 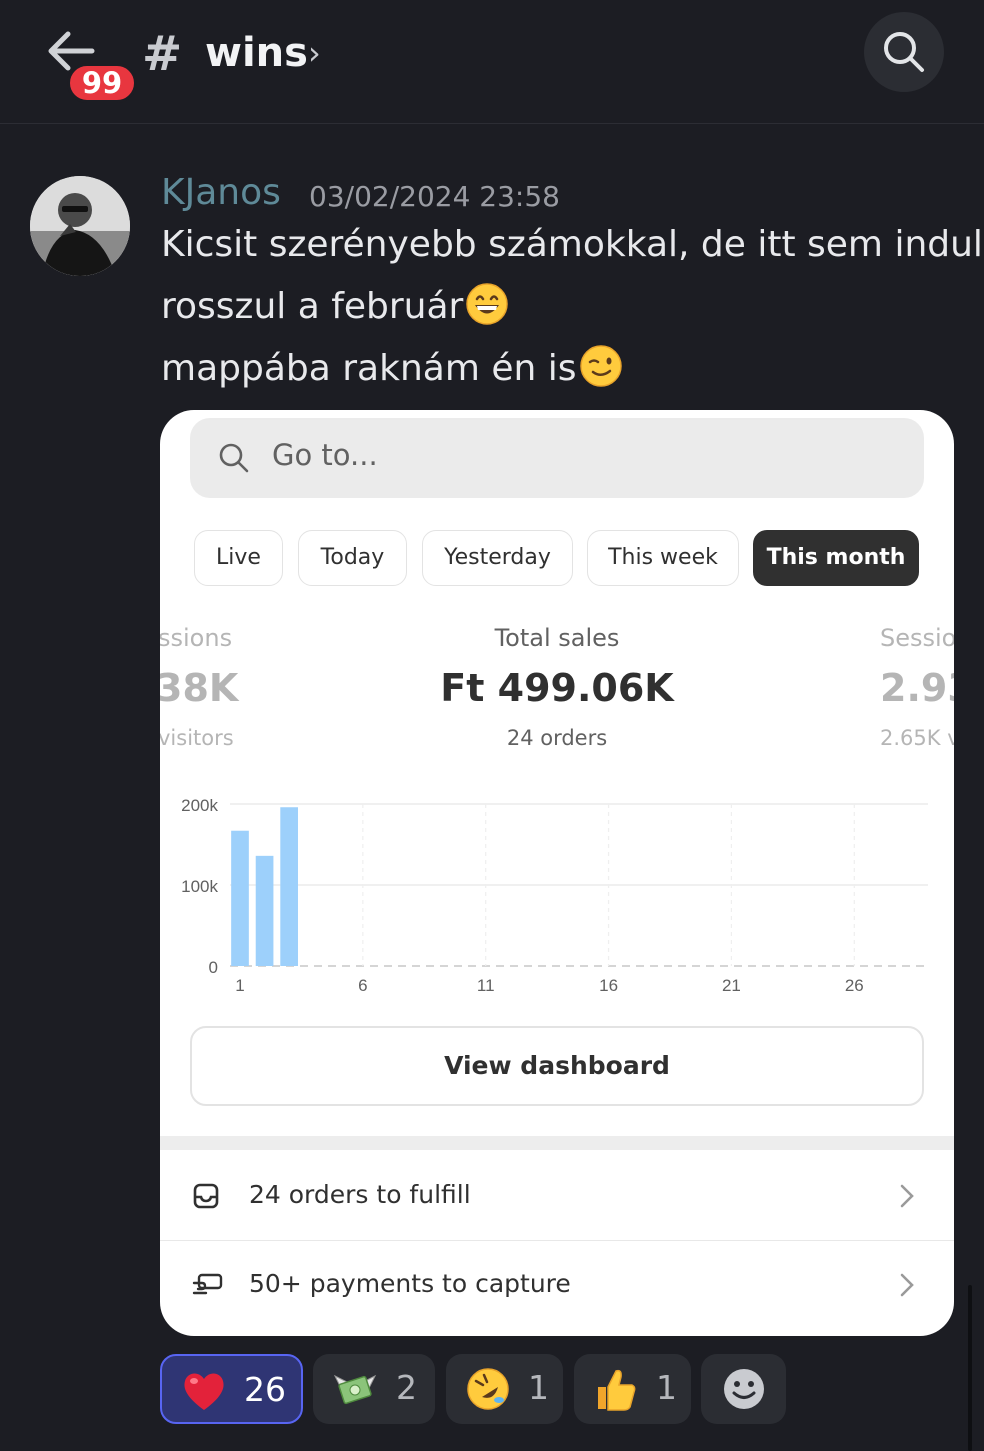 What do you see at coordinates (199, 805) in the screenshot?
I see `y-tick-label: 200k` at bounding box center [199, 805].